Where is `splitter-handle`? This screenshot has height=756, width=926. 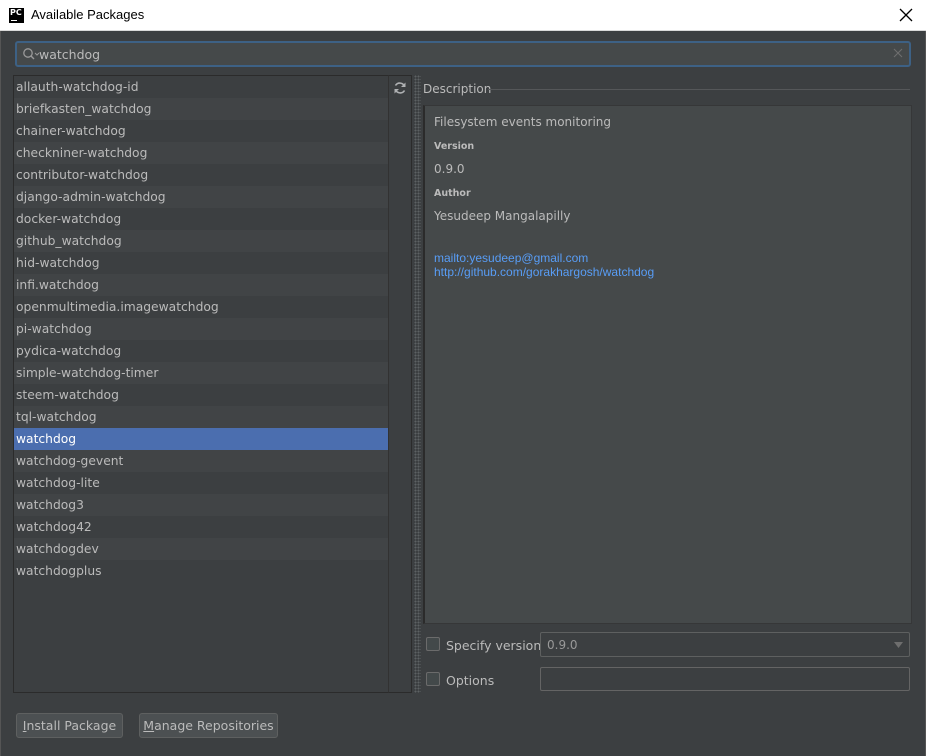 splitter-handle is located at coordinates (417, 384).